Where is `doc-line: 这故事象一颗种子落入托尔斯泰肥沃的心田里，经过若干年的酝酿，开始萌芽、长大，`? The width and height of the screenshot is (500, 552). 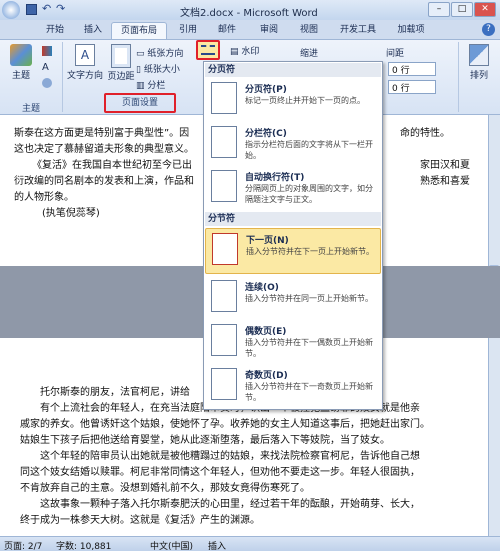 doc-line: 这故事象一颗种子落入托尔斯泰肥沃的心田里，经过若干年的酝酿，开始萌芽、长大， is located at coordinates (230, 504).